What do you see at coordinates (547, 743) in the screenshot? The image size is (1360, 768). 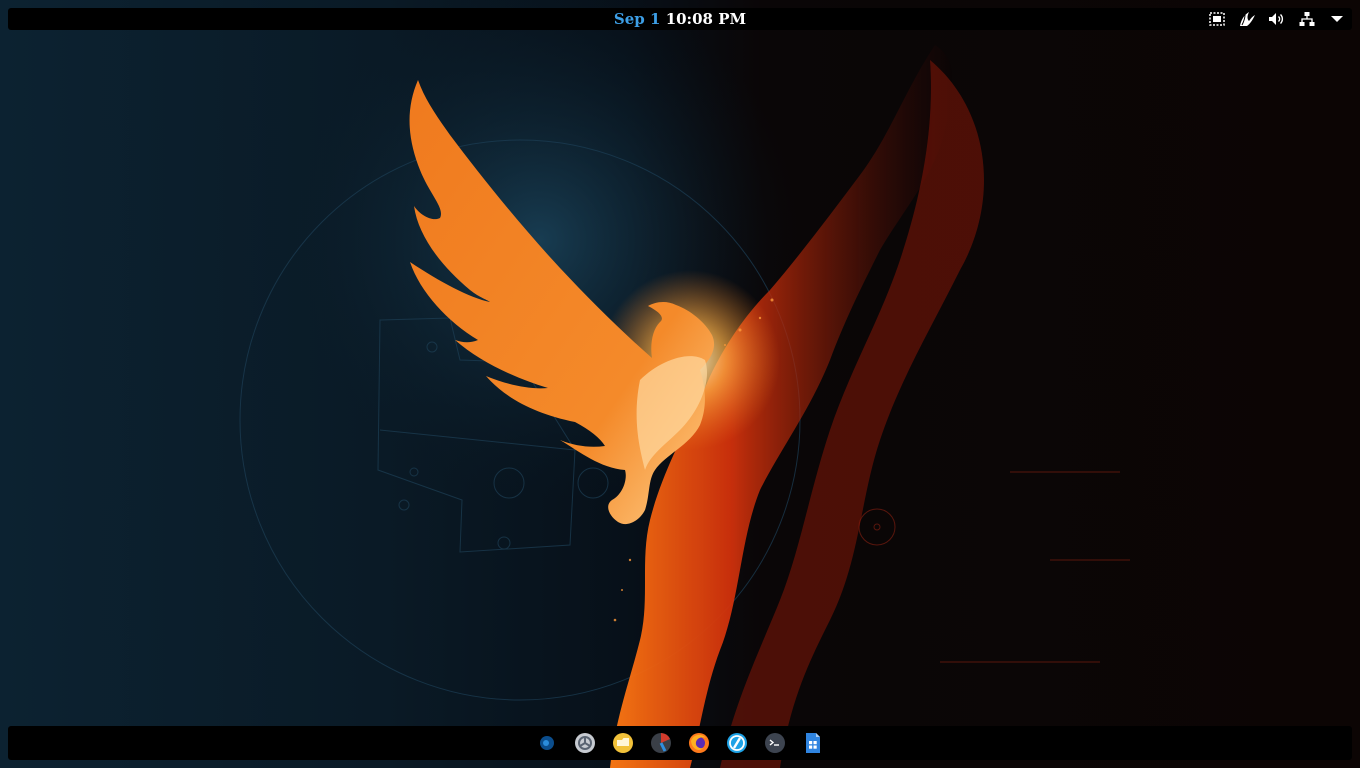 I see `parrot-menu-icon` at bounding box center [547, 743].